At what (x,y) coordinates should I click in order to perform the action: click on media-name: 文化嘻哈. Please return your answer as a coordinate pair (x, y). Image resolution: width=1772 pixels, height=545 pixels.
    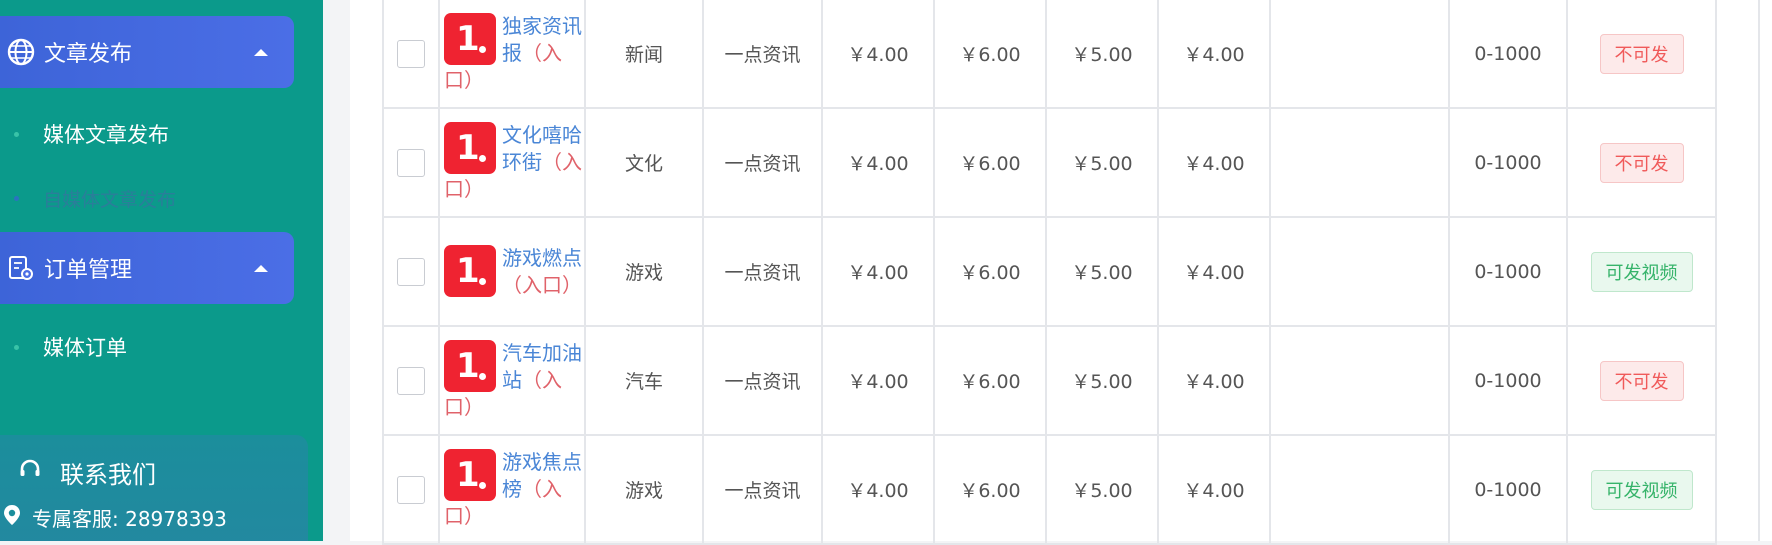
    Looking at the image, I should click on (542, 135).